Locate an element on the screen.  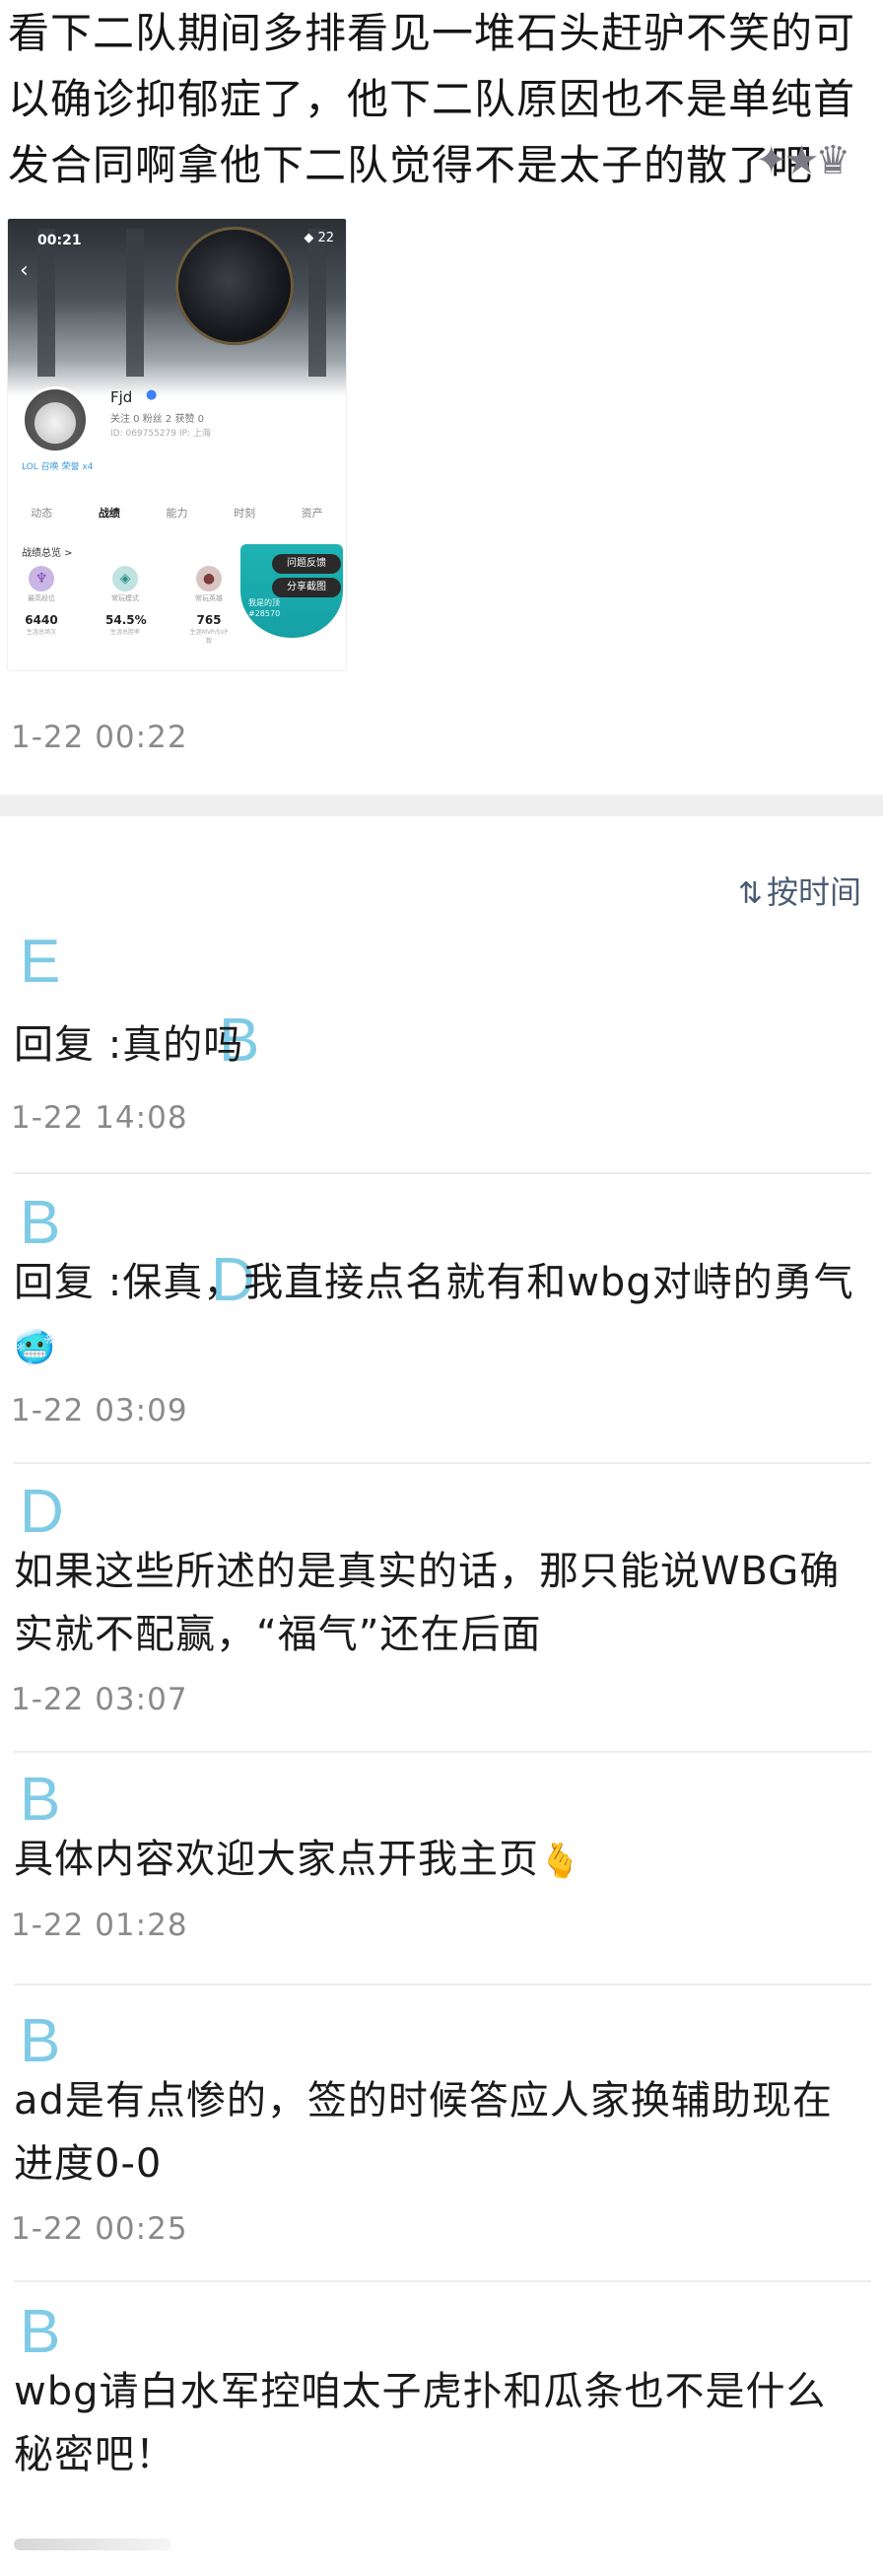
summary-item: ♆ 最高段位 6440 生涯总场次 is located at coordinates (41, 605).